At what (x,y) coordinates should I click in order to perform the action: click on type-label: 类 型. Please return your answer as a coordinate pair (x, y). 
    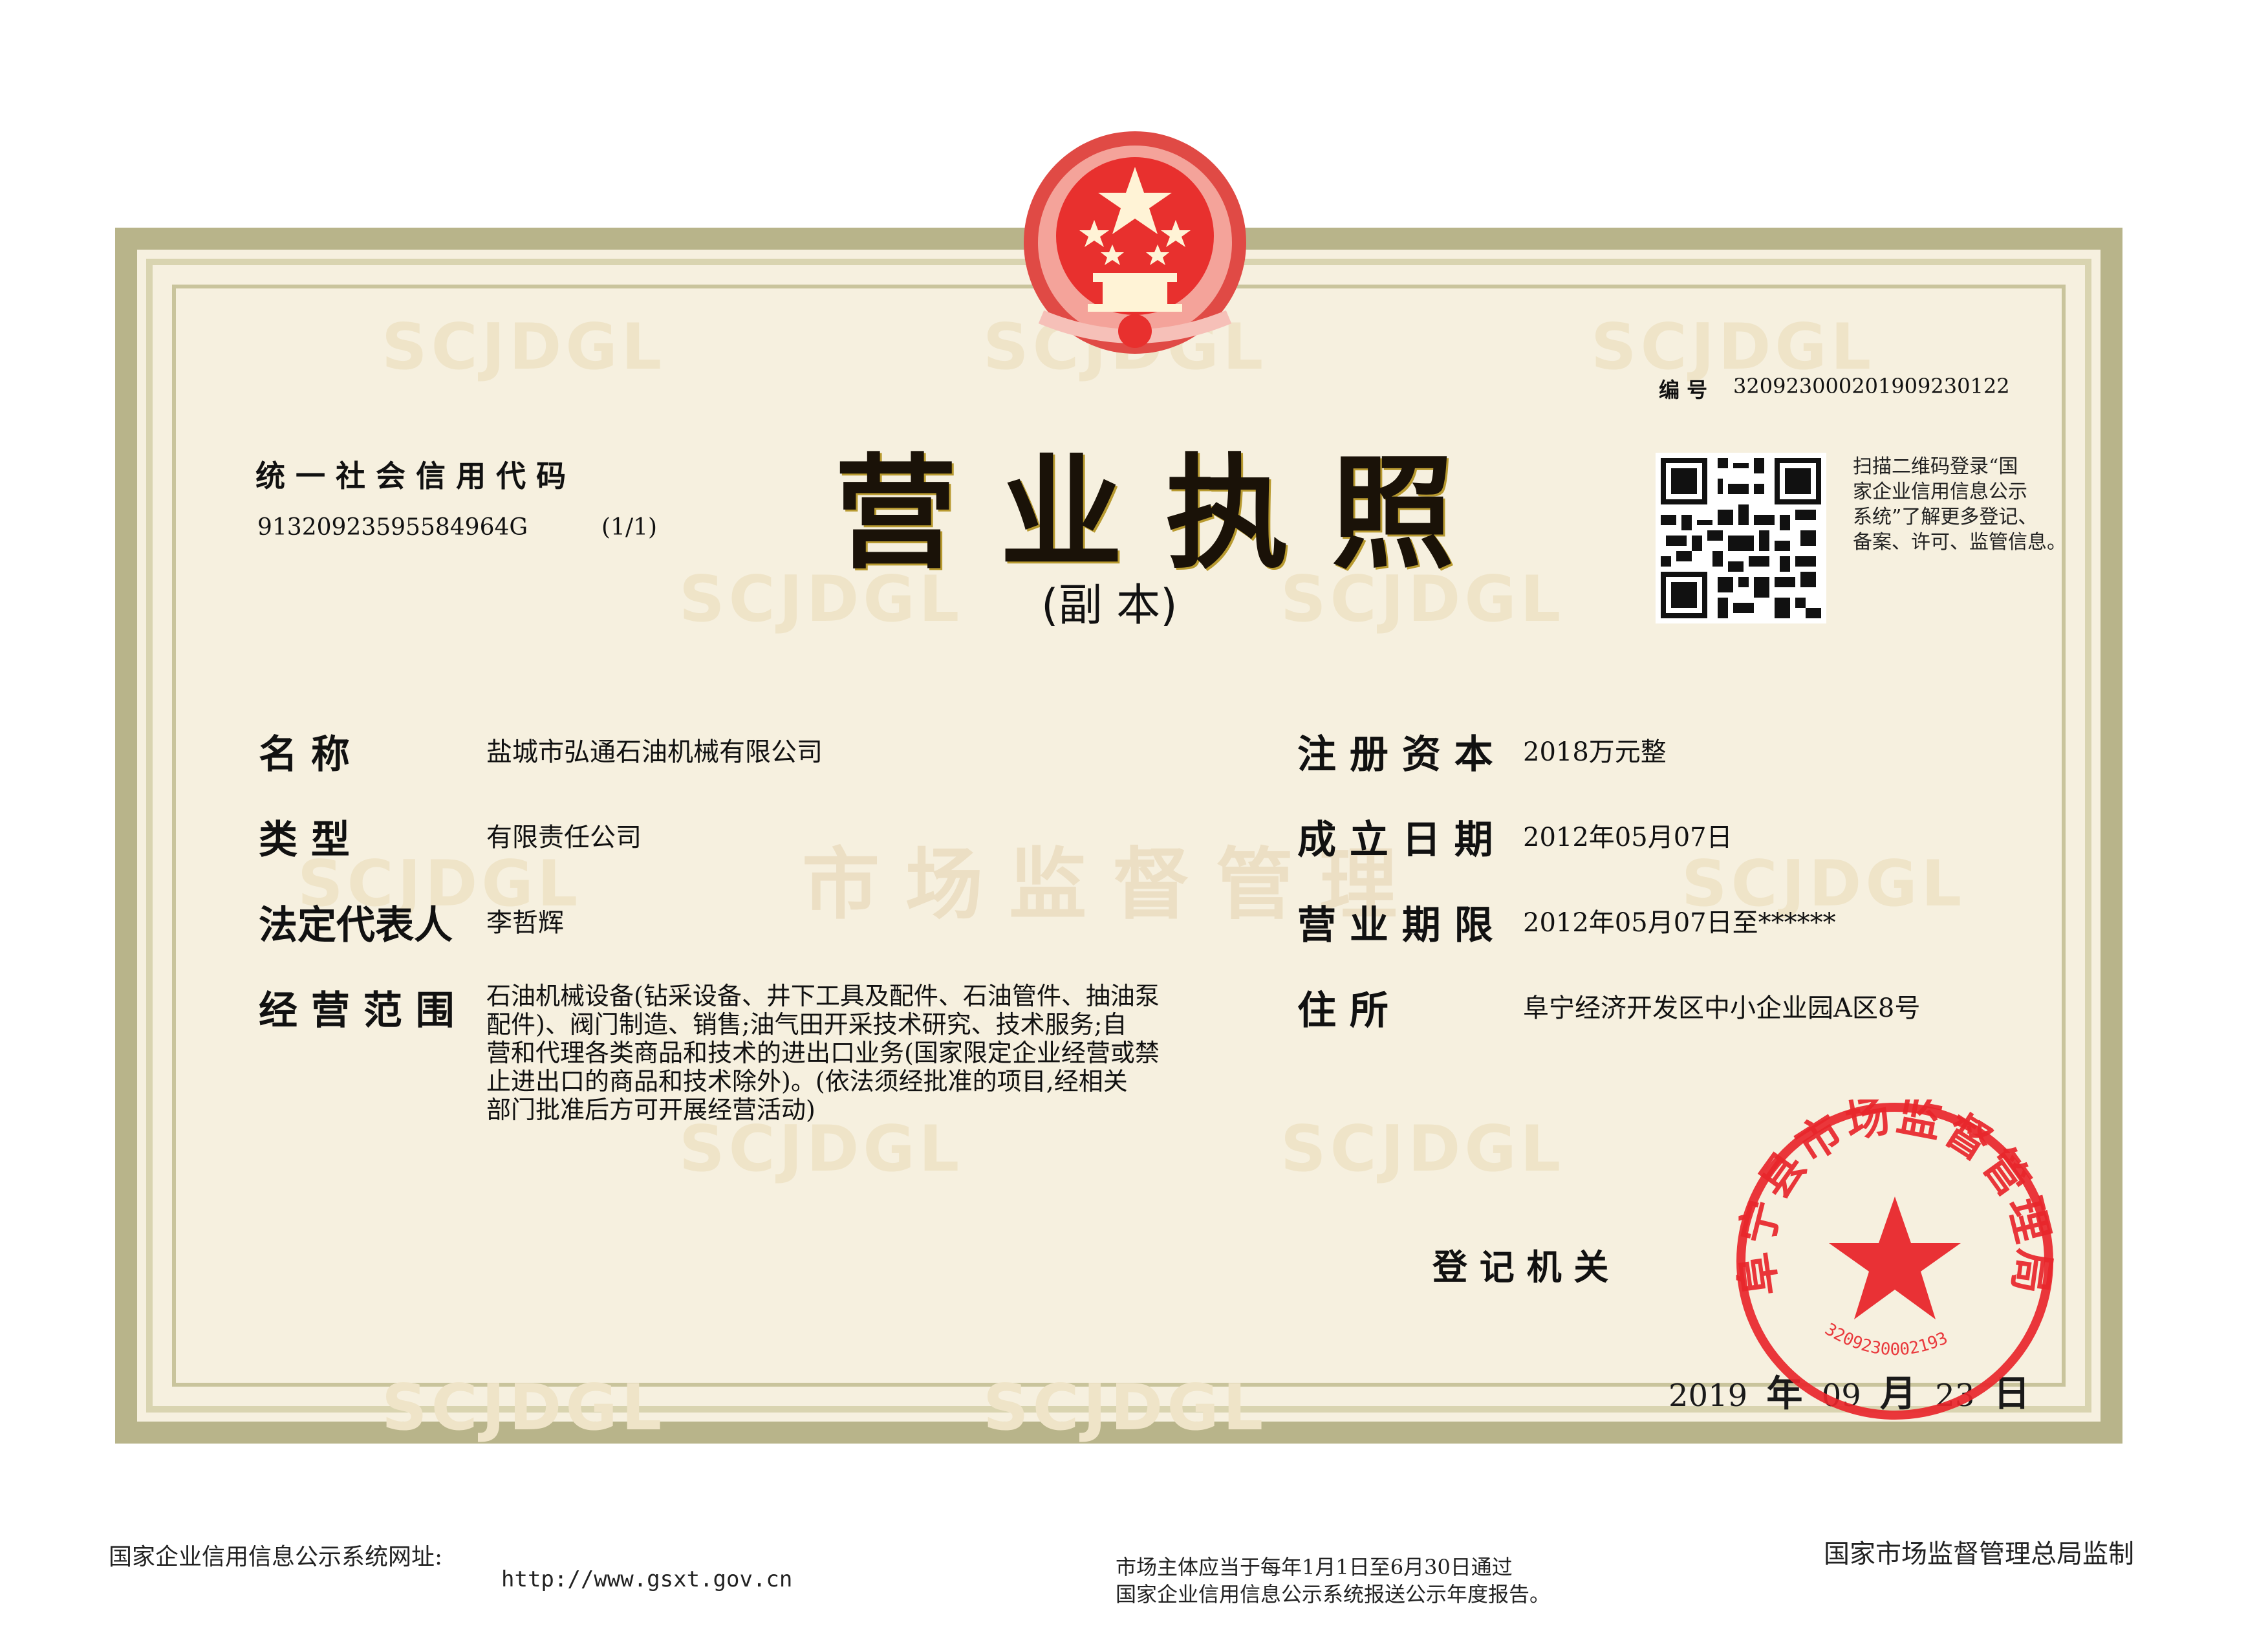
    Looking at the image, I should click on (304, 840).